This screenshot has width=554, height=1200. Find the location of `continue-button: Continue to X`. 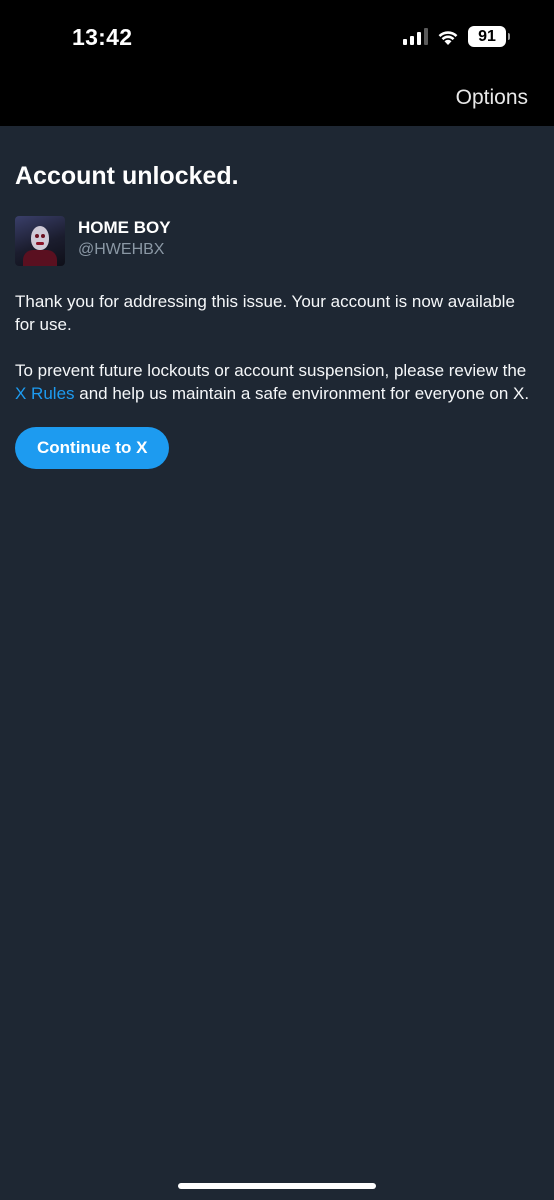

continue-button: Continue to X is located at coordinates (92, 448).